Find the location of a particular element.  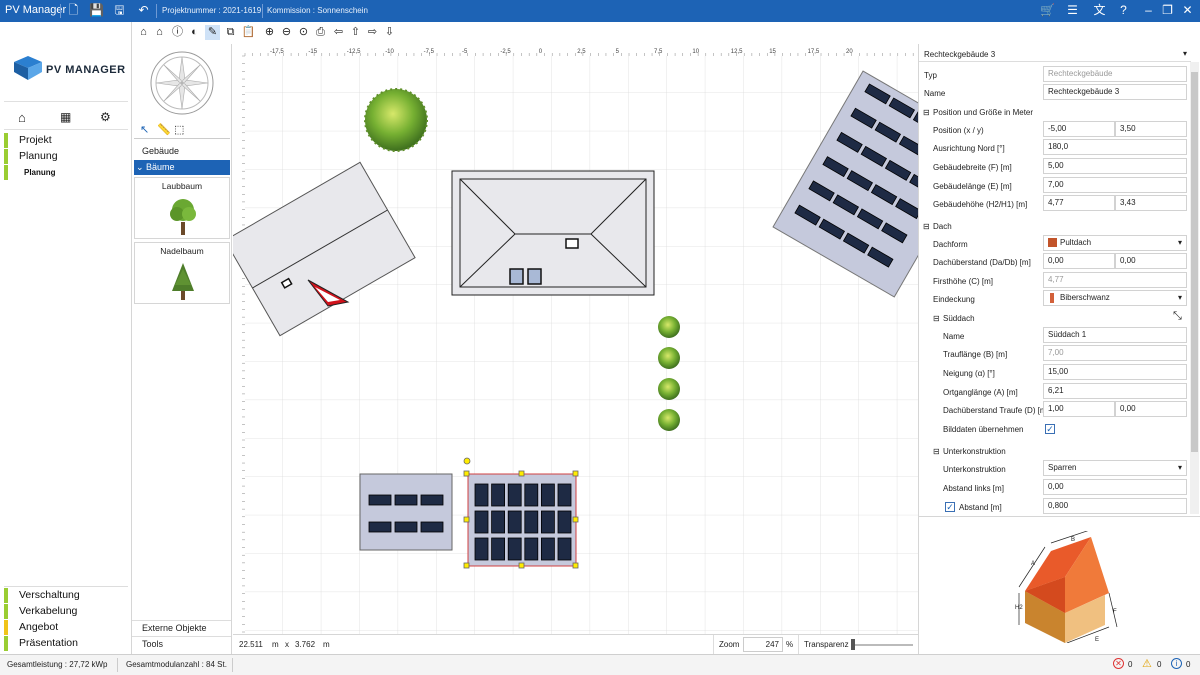

nav-verkabelung: Verkabelung is located at coordinates (66, 611).